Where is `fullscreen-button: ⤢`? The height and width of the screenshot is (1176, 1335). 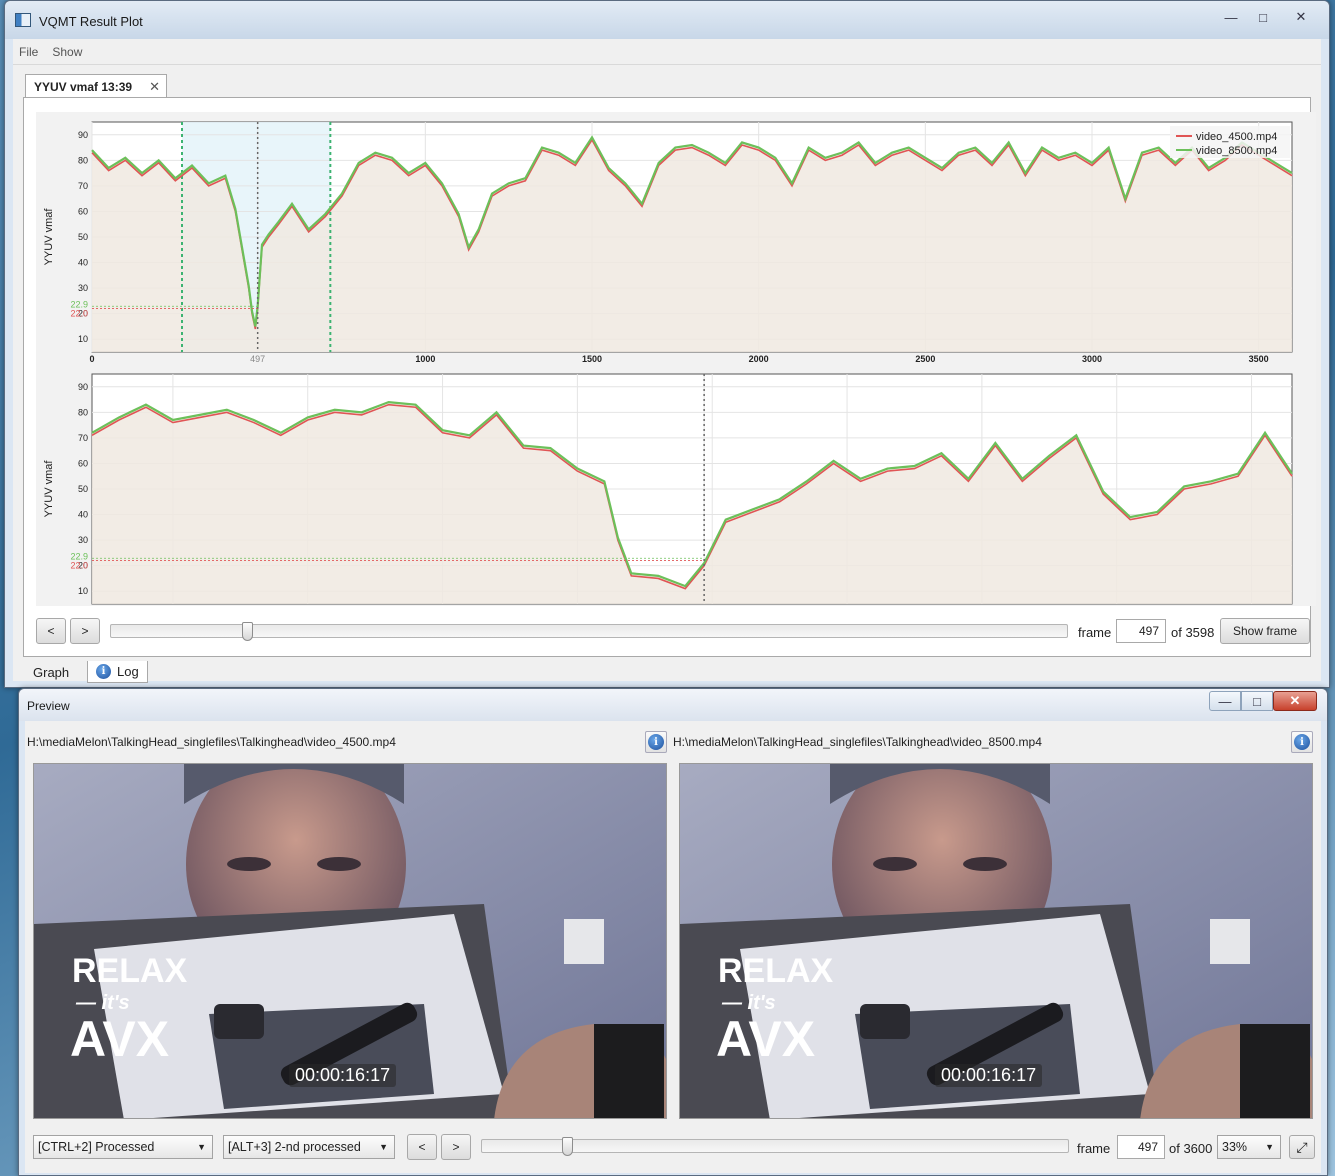 fullscreen-button: ⤢ is located at coordinates (1302, 1147).